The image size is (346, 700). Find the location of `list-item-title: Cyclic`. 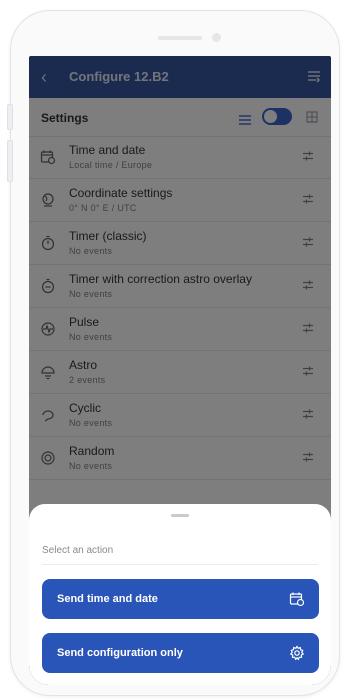

list-item-title: Cyclic is located at coordinates (85, 408).